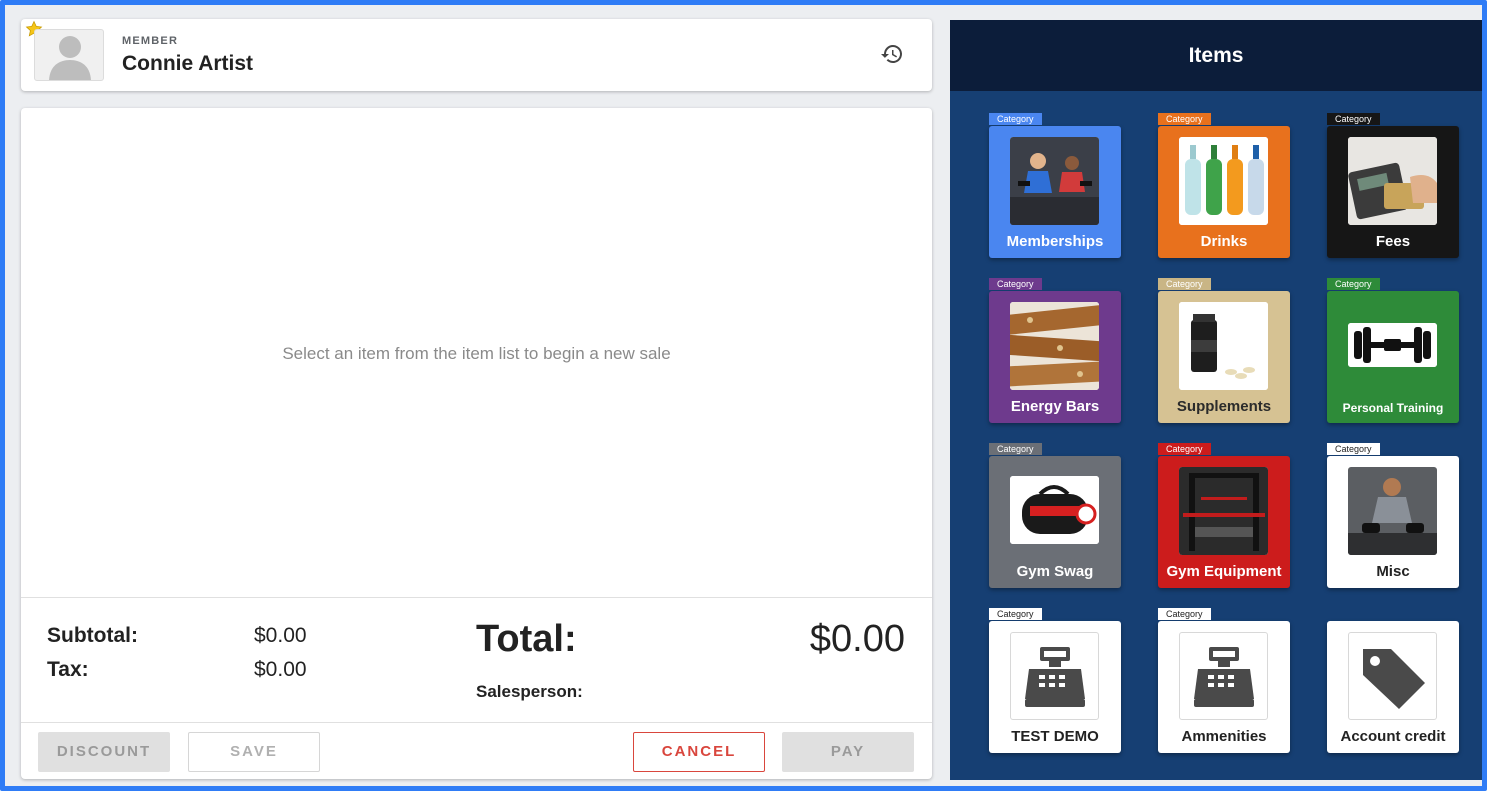 This screenshot has width=1487, height=791. I want to click on item-tile-drinks: Category Drinks, so click(1224, 185).